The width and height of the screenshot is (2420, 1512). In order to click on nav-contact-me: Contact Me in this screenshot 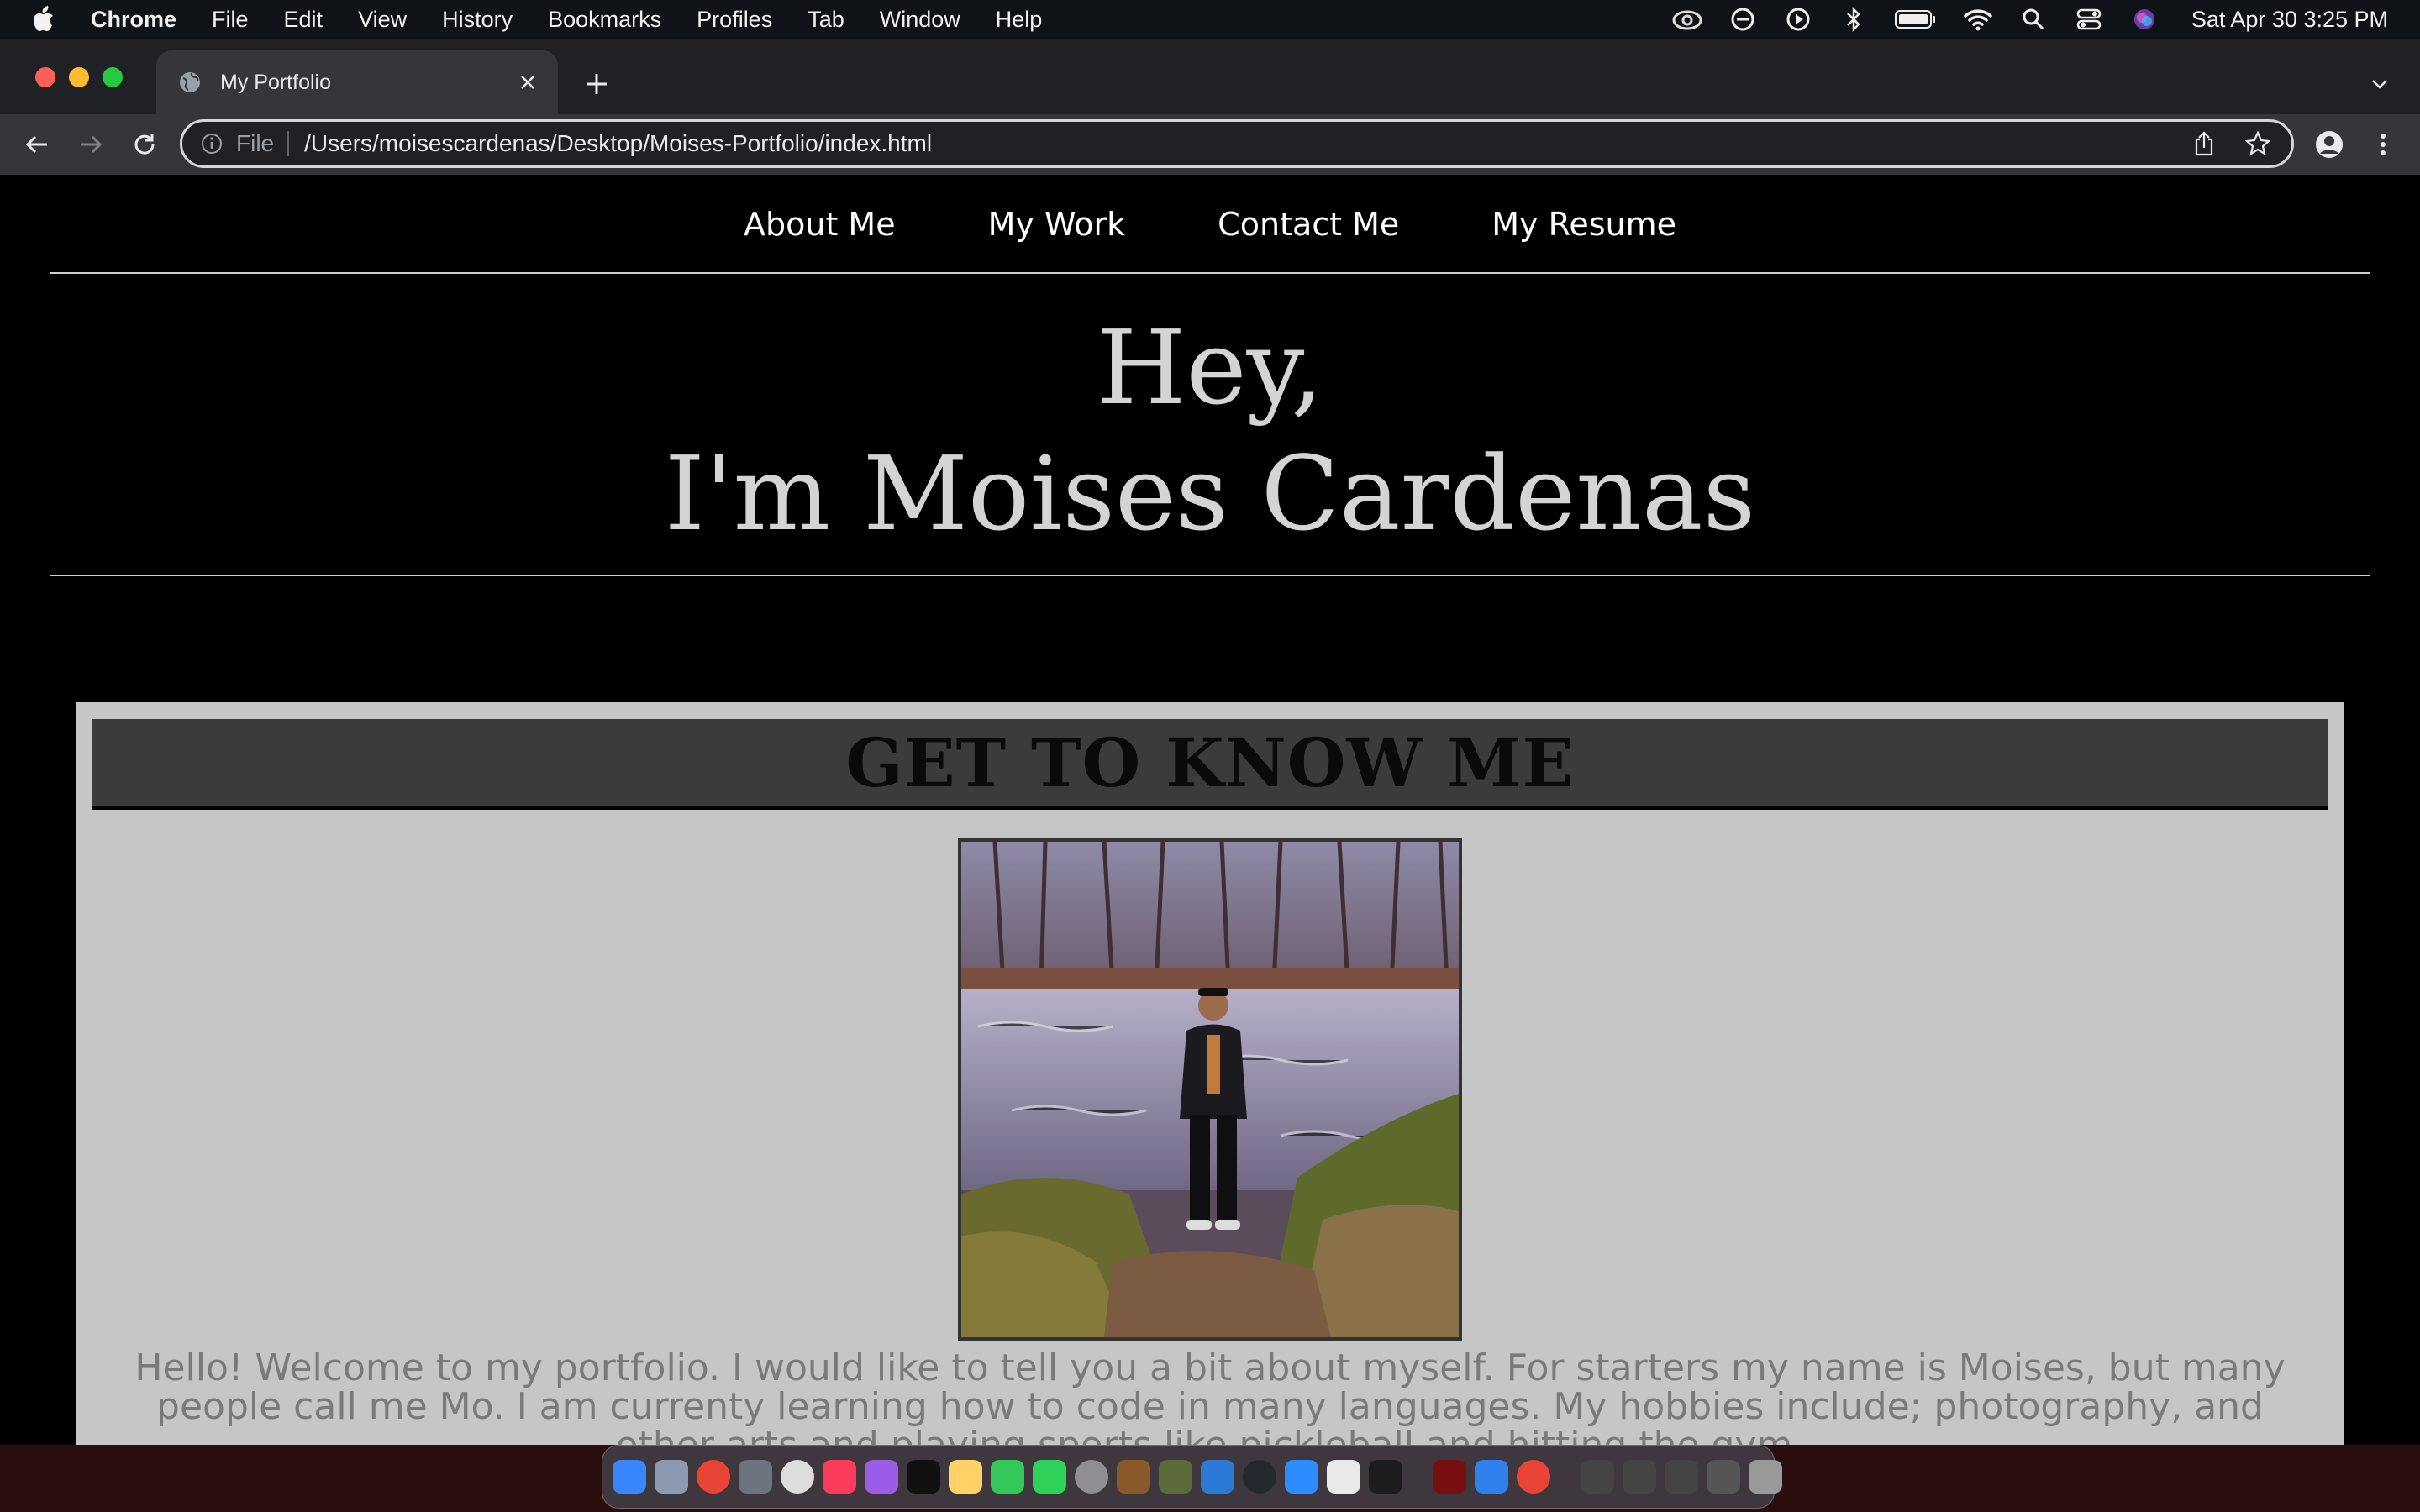, I will do `click(1308, 224)`.